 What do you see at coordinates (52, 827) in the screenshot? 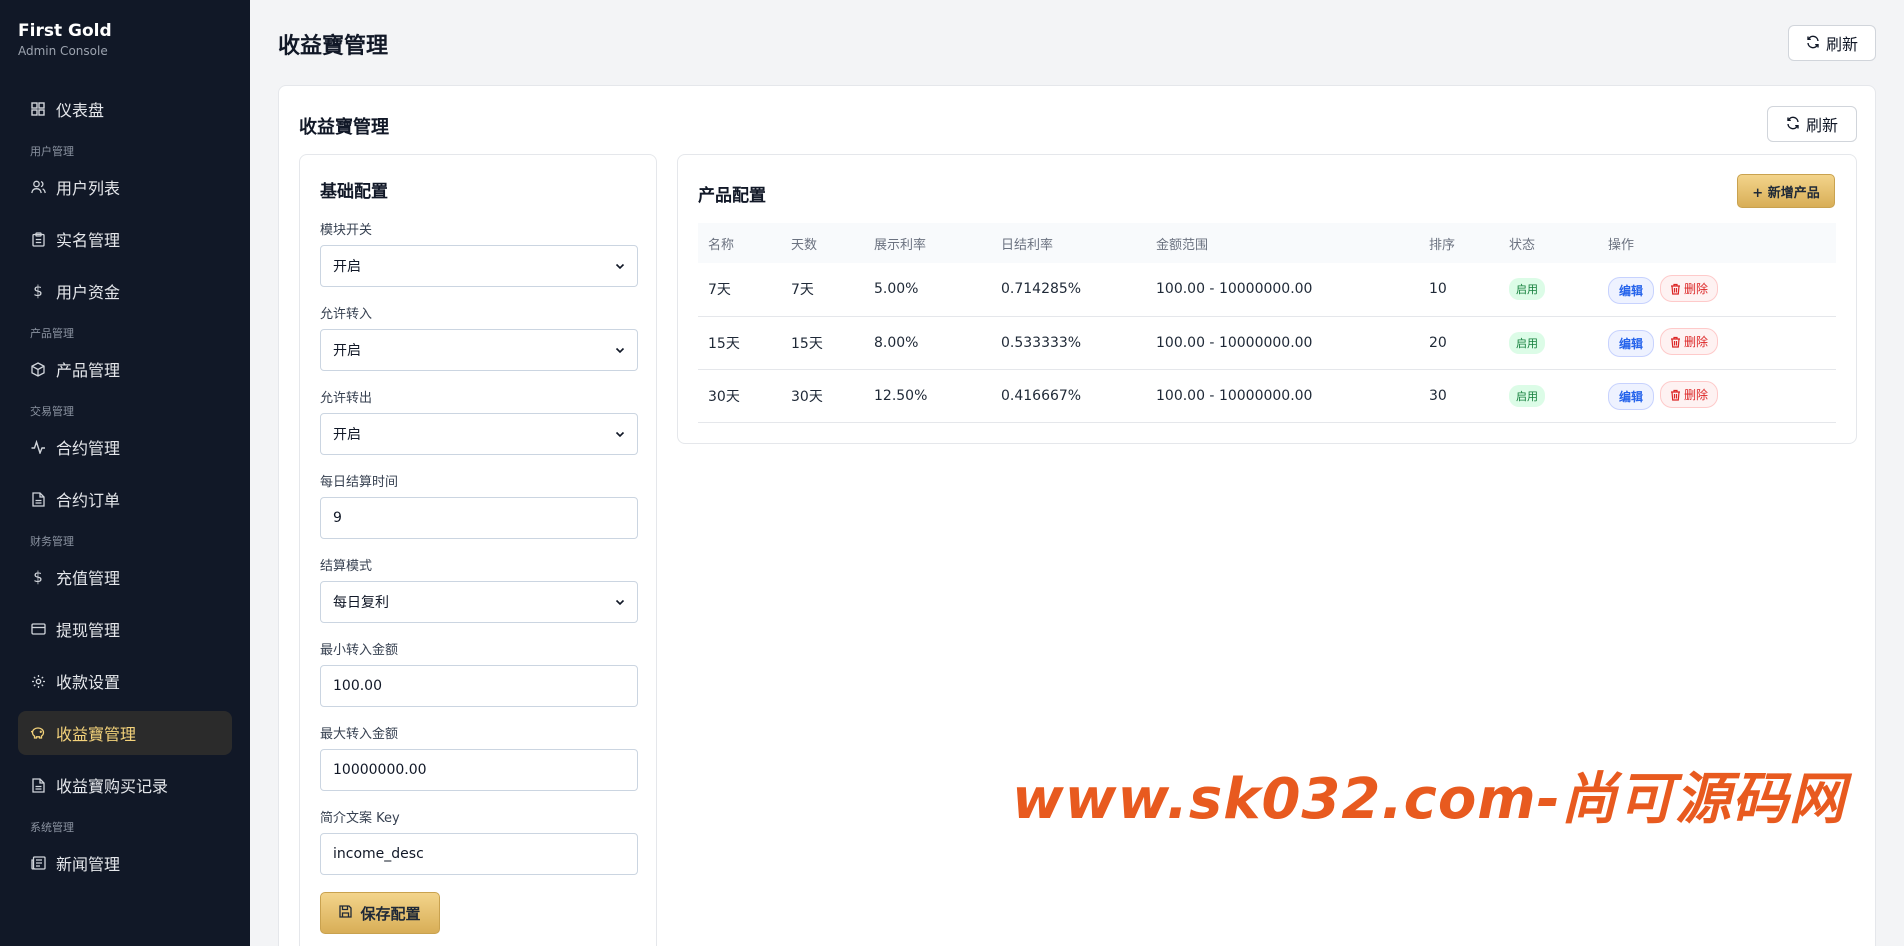
I see `nav-group-system: 系统管理` at bounding box center [52, 827].